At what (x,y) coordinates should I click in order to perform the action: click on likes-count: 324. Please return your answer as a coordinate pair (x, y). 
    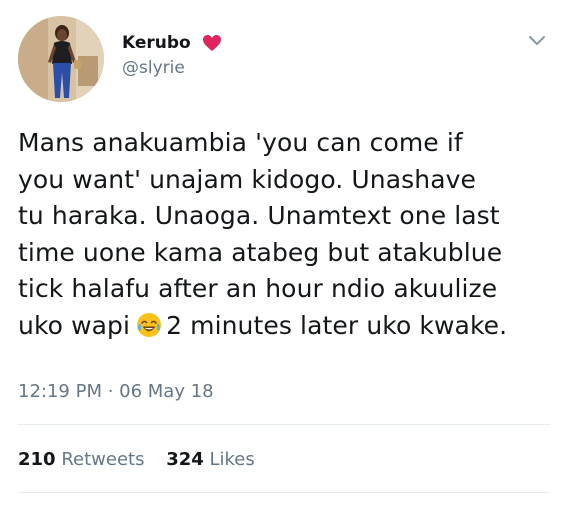
    Looking at the image, I should click on (185, 459).